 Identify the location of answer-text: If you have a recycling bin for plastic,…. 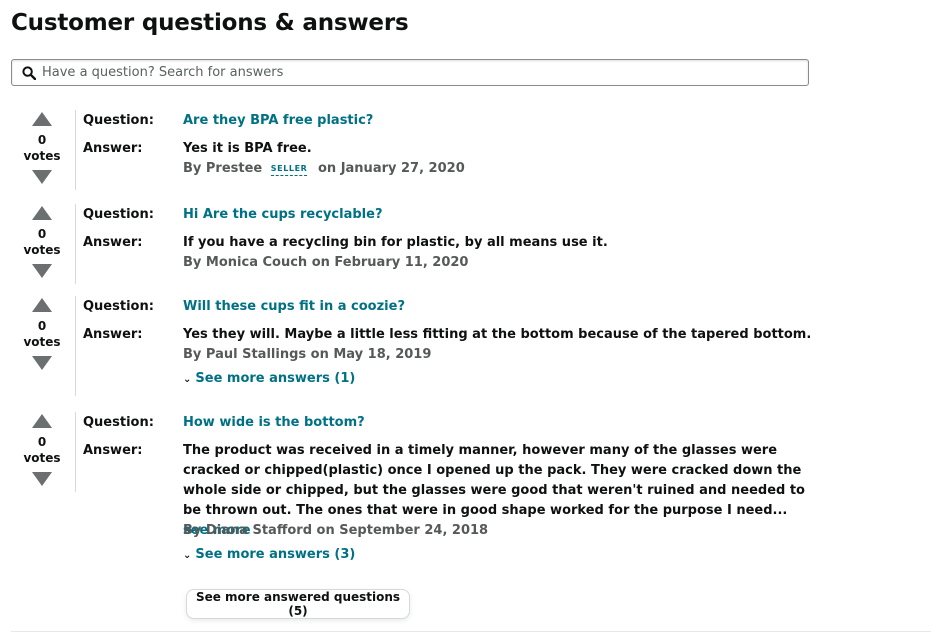
(395, 242).